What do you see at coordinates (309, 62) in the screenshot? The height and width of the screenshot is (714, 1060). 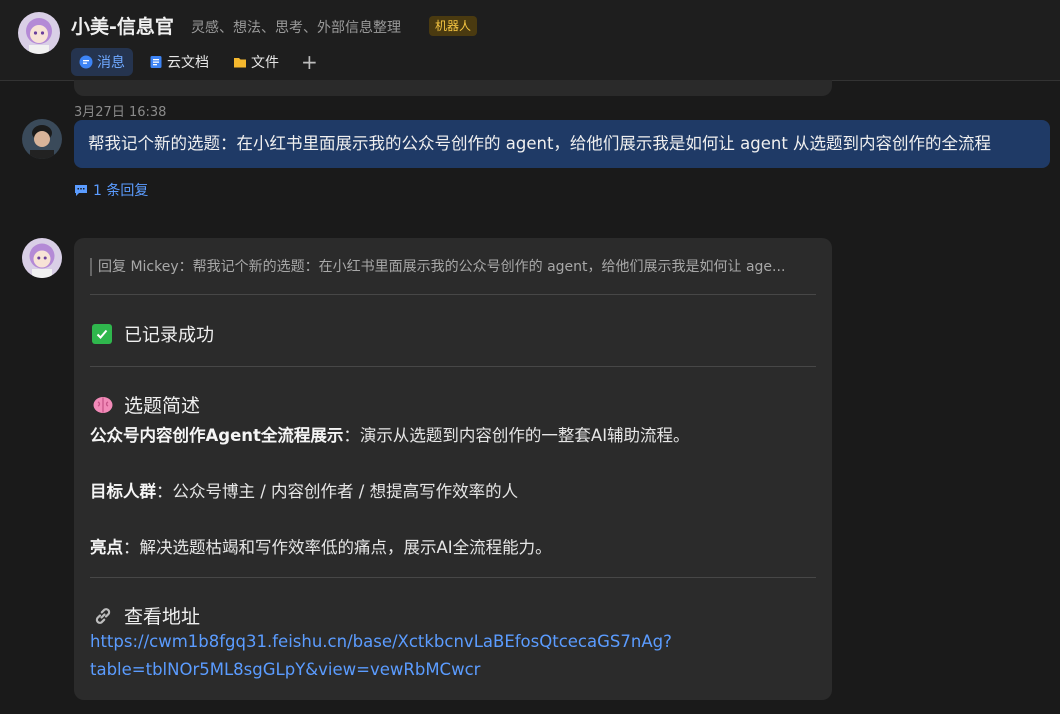 I see `add-tab-button: +` at bounding box center [309, 62].